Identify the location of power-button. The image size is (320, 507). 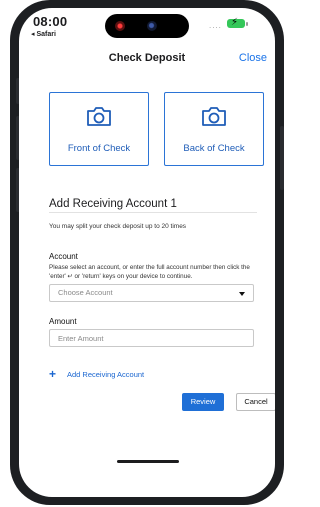
(282, 158).